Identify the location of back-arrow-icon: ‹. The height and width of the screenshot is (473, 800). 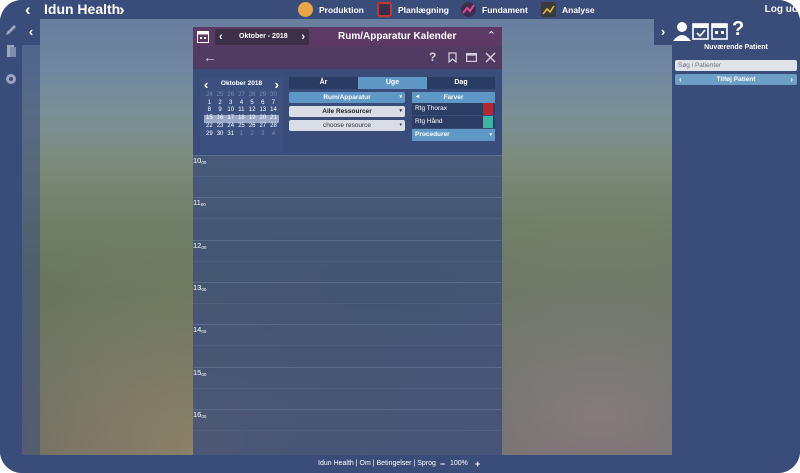
(28, 9).